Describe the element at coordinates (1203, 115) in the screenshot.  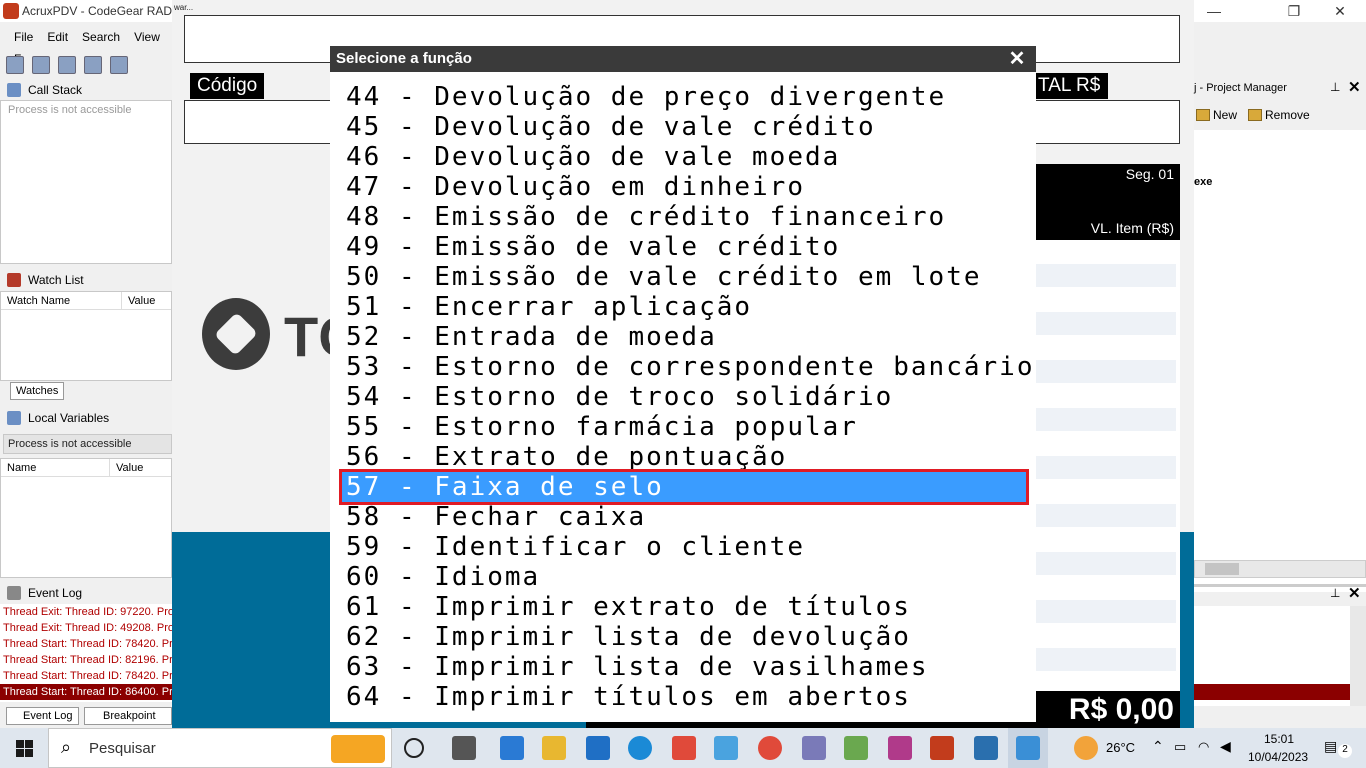
I see `new-icon` at that location.